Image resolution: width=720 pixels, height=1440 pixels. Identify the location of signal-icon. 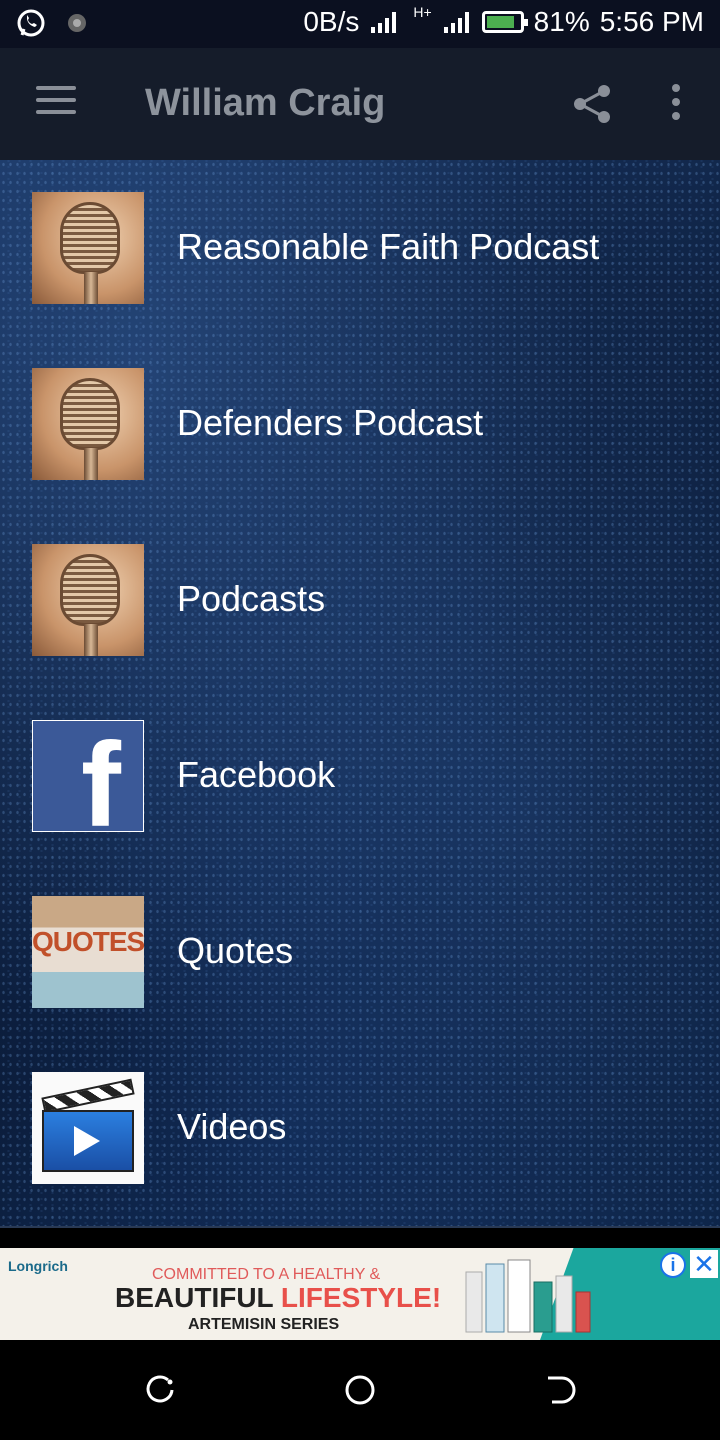
(384, 22).